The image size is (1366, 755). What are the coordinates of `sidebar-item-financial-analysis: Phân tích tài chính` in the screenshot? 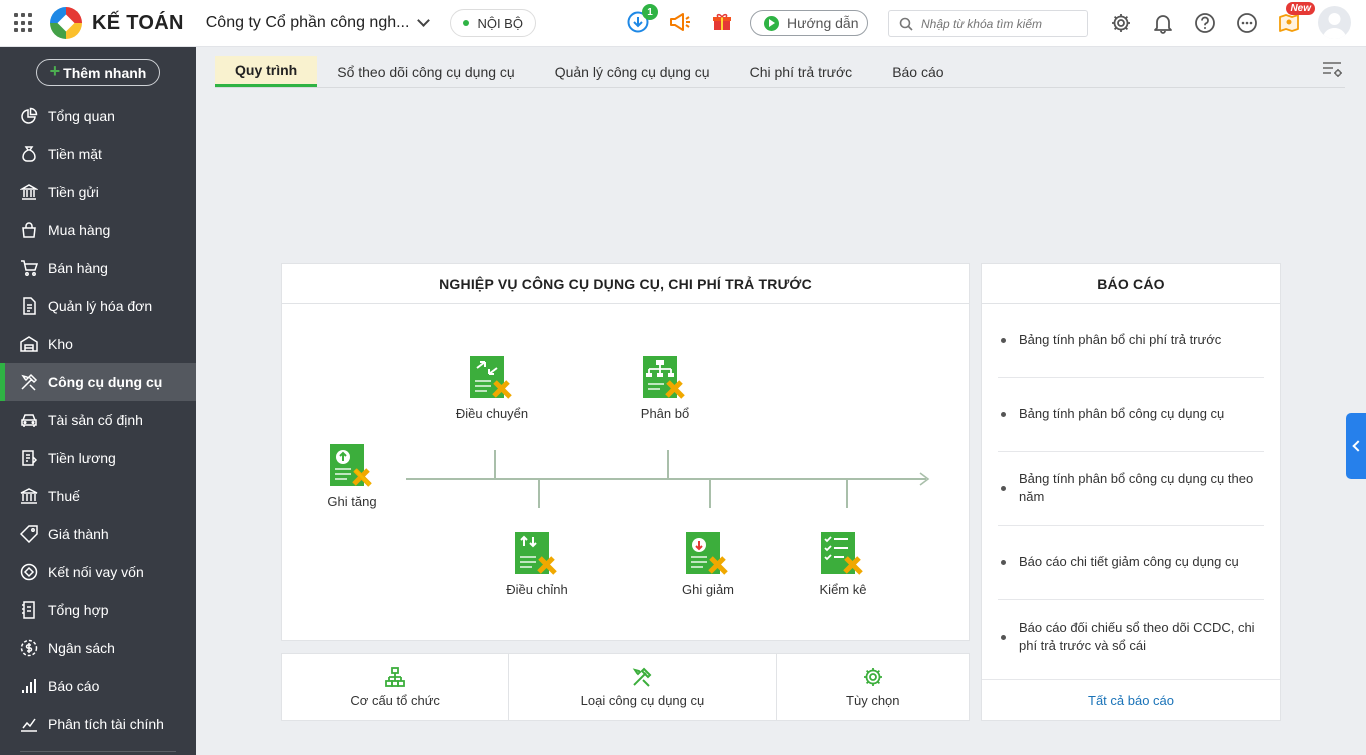 It's located at (98, 724).